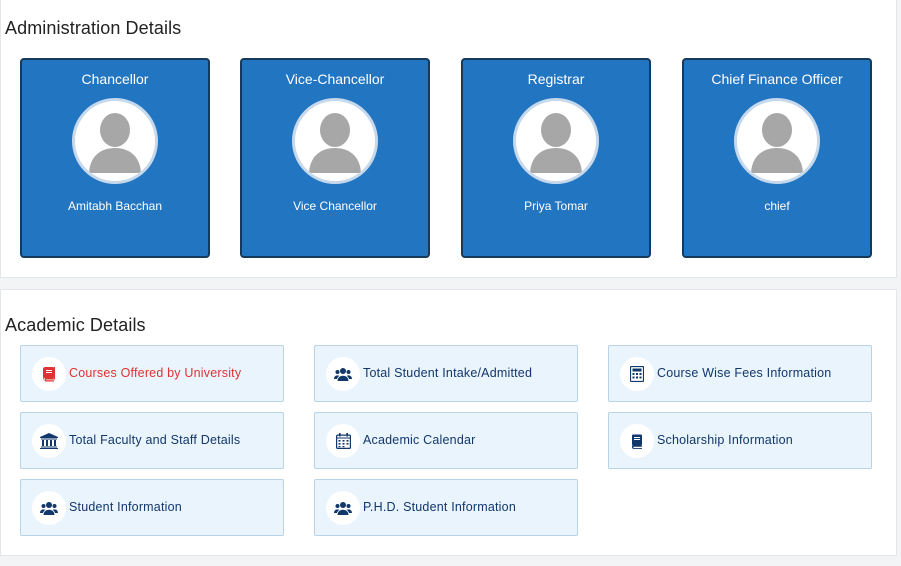  I want to click on admin-card-registrar: Registrar Priya Tomar, so click(556, 158).